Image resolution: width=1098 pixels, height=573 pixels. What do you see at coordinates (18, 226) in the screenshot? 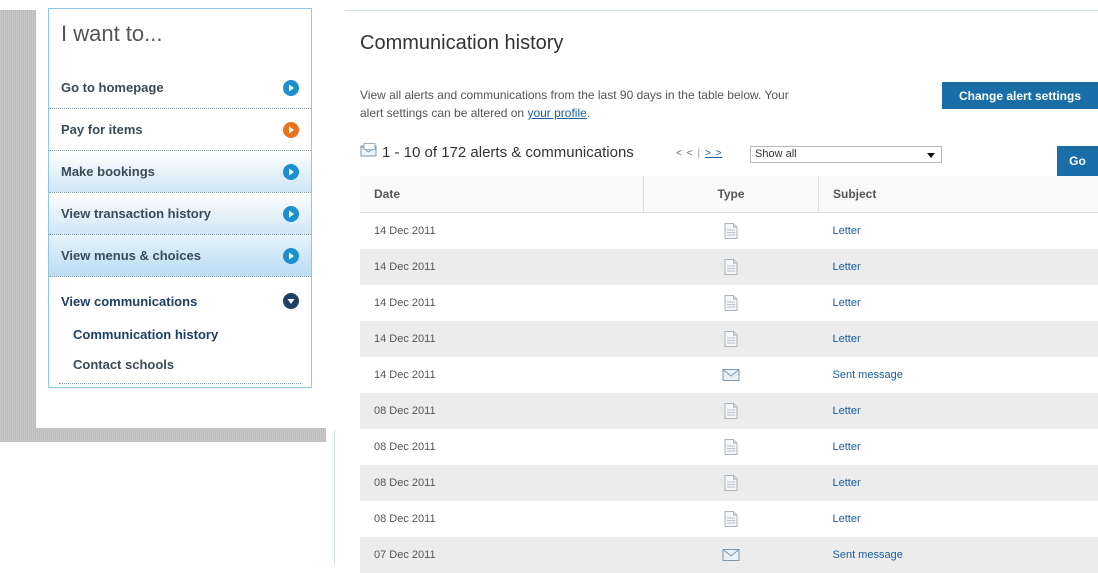
I see `sidebar-shadow` at bounding box center [18, 226].